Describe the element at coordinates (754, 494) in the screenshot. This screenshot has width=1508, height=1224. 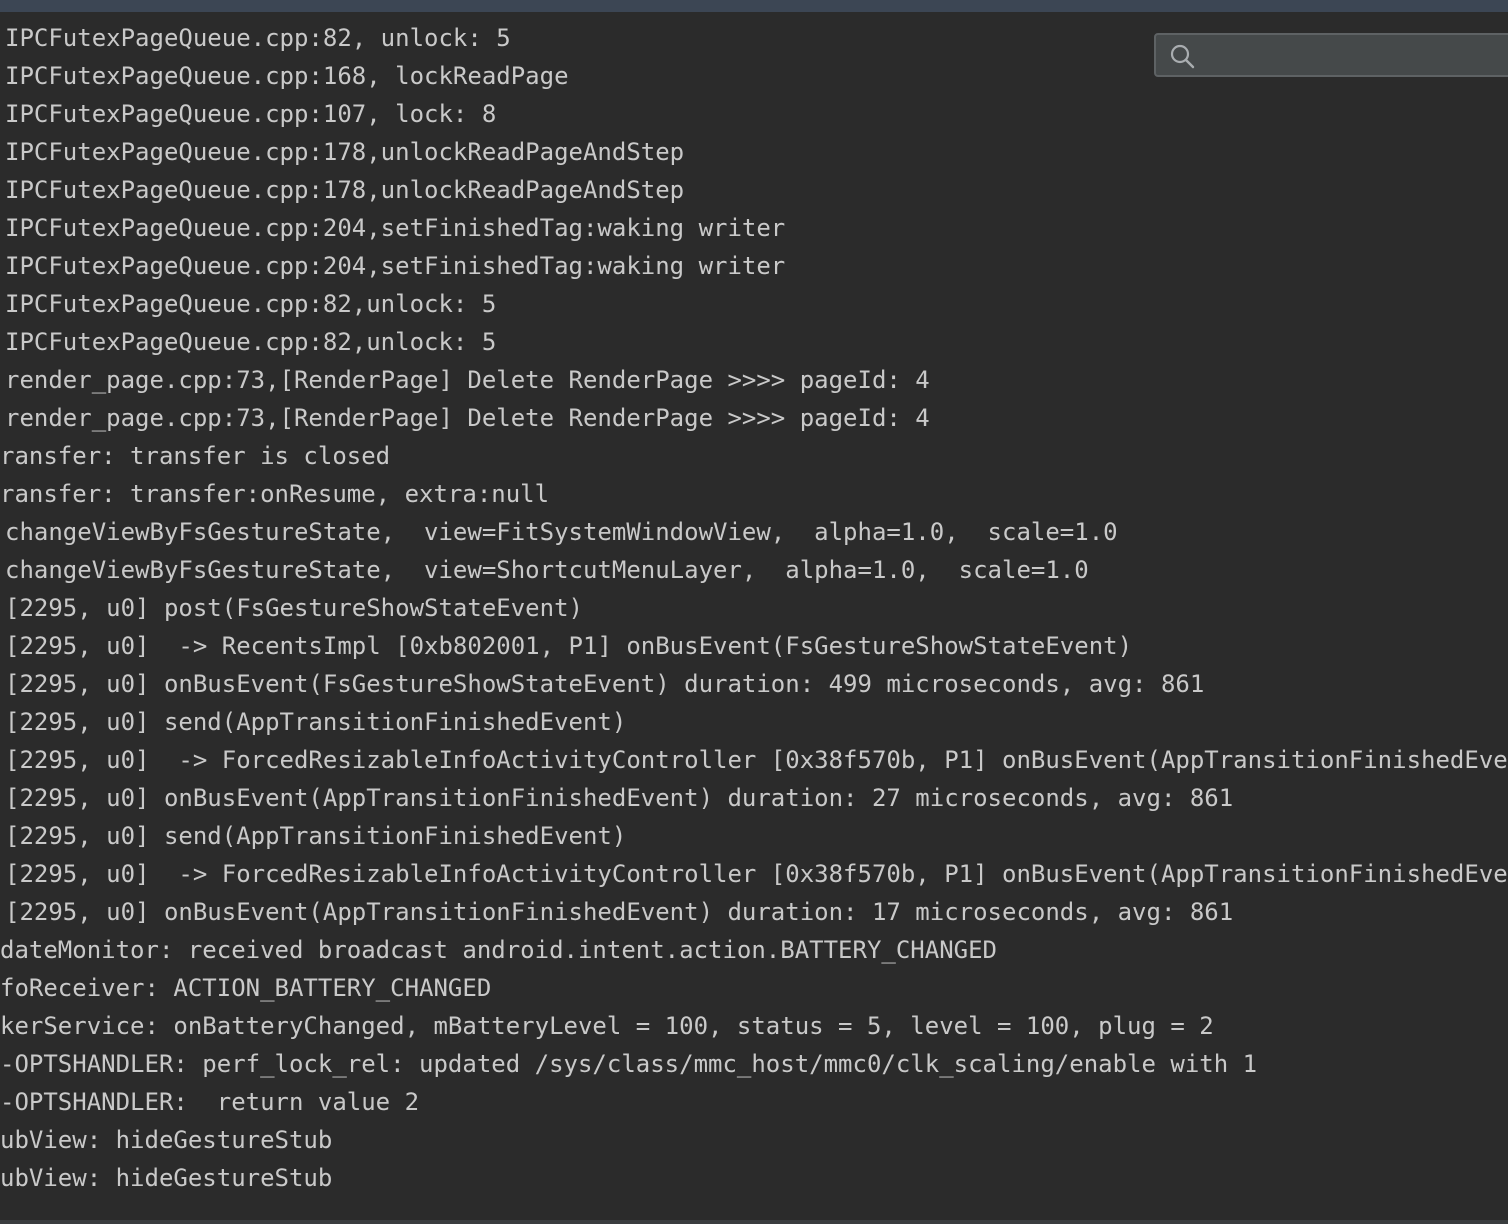
I see `log-line: ransfer: transfer:onResume, extra:null` at that location.